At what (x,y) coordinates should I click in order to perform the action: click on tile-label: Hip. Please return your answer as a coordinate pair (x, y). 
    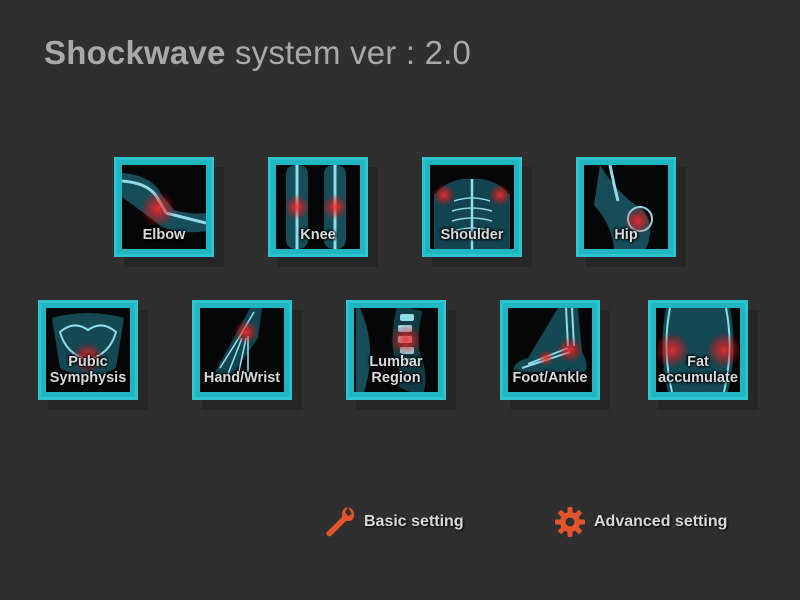
    Looking at the image, I should click on (626, 235).